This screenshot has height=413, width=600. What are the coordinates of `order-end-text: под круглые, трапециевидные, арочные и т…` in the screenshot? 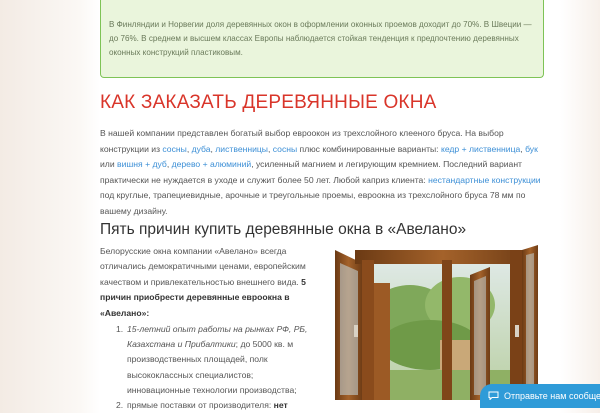 It's located at (313, 203).